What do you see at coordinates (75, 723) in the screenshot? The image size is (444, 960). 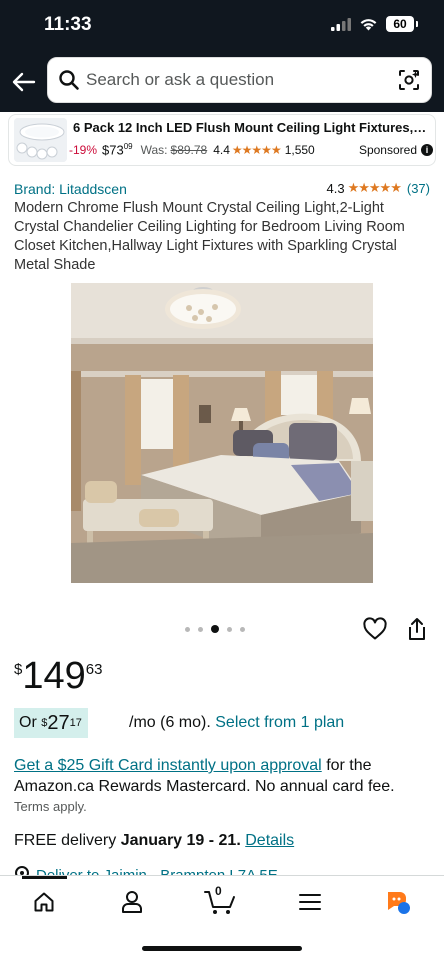 I see `installment-fraction: 17` at bounding box center [75, 723].